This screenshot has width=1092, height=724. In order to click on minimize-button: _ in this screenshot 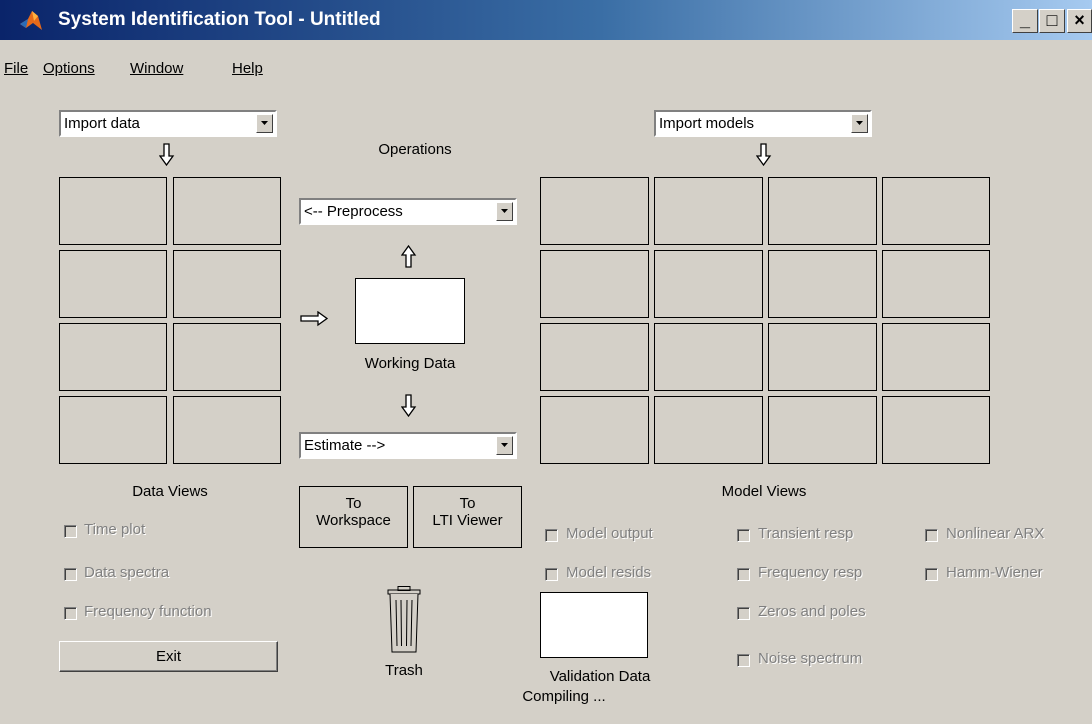, I will do `click(1025, 21)`.